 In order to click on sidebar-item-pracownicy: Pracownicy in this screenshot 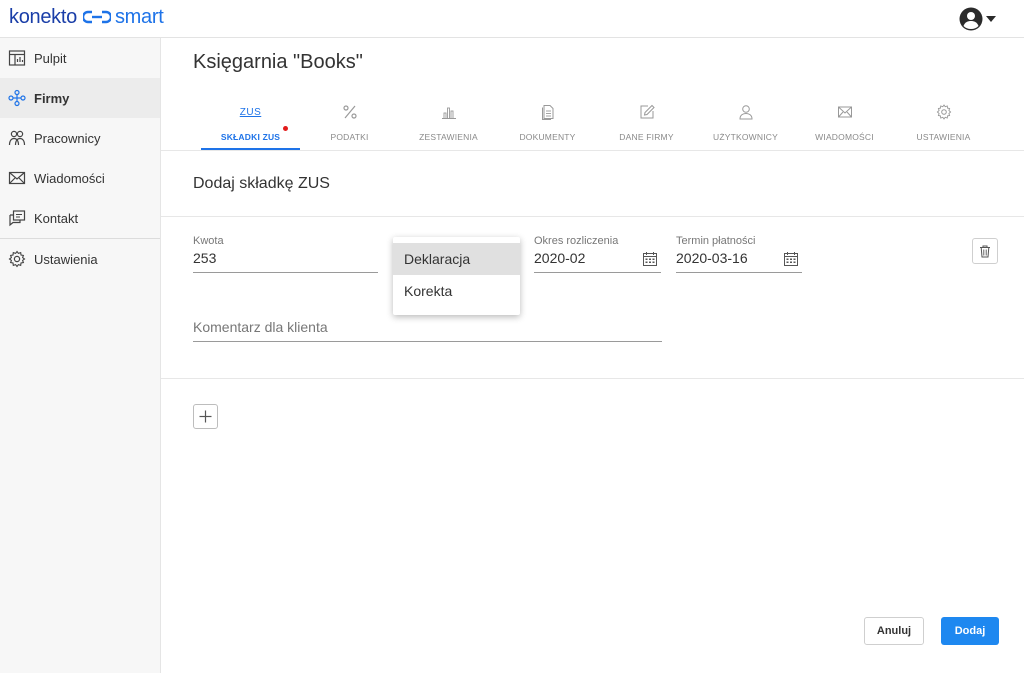, I will do `click(80, 138)`.